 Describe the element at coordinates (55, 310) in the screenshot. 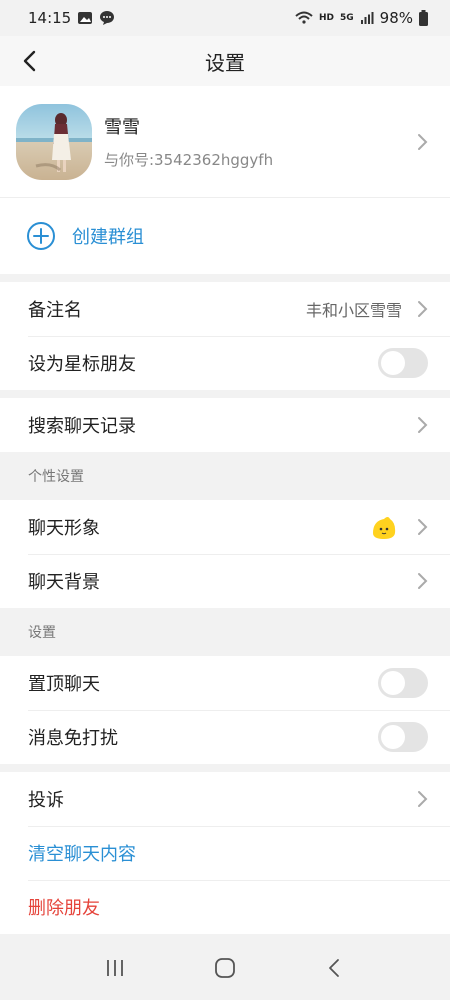

I see `remark-name-label: 备注名` at that location.